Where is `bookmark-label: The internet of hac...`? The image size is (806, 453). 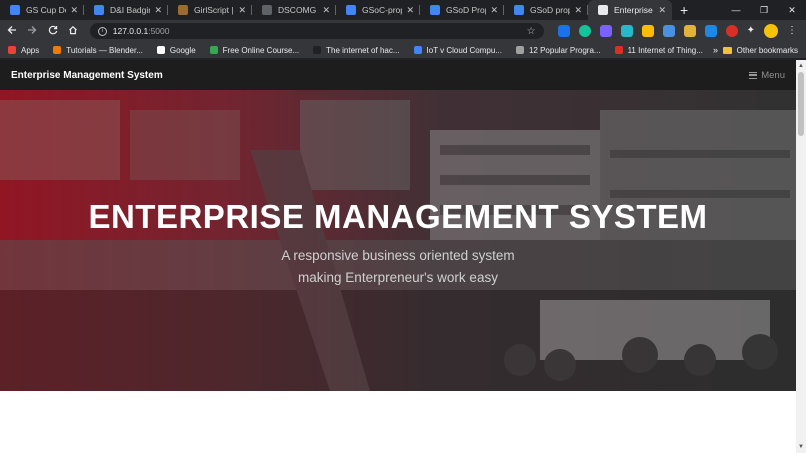 bookmark-label: The internet of hac... is located at coordinates (363, 50).